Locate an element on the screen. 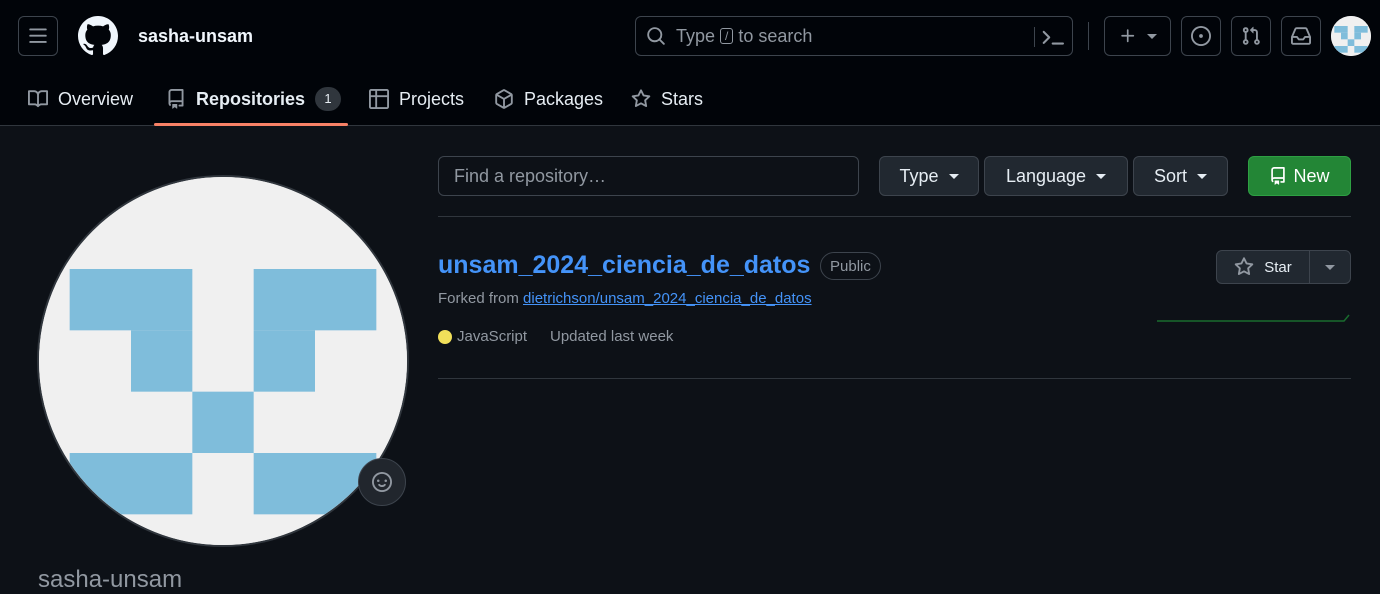  header-username: sasha-unsam is located at coordinates (195, 36).